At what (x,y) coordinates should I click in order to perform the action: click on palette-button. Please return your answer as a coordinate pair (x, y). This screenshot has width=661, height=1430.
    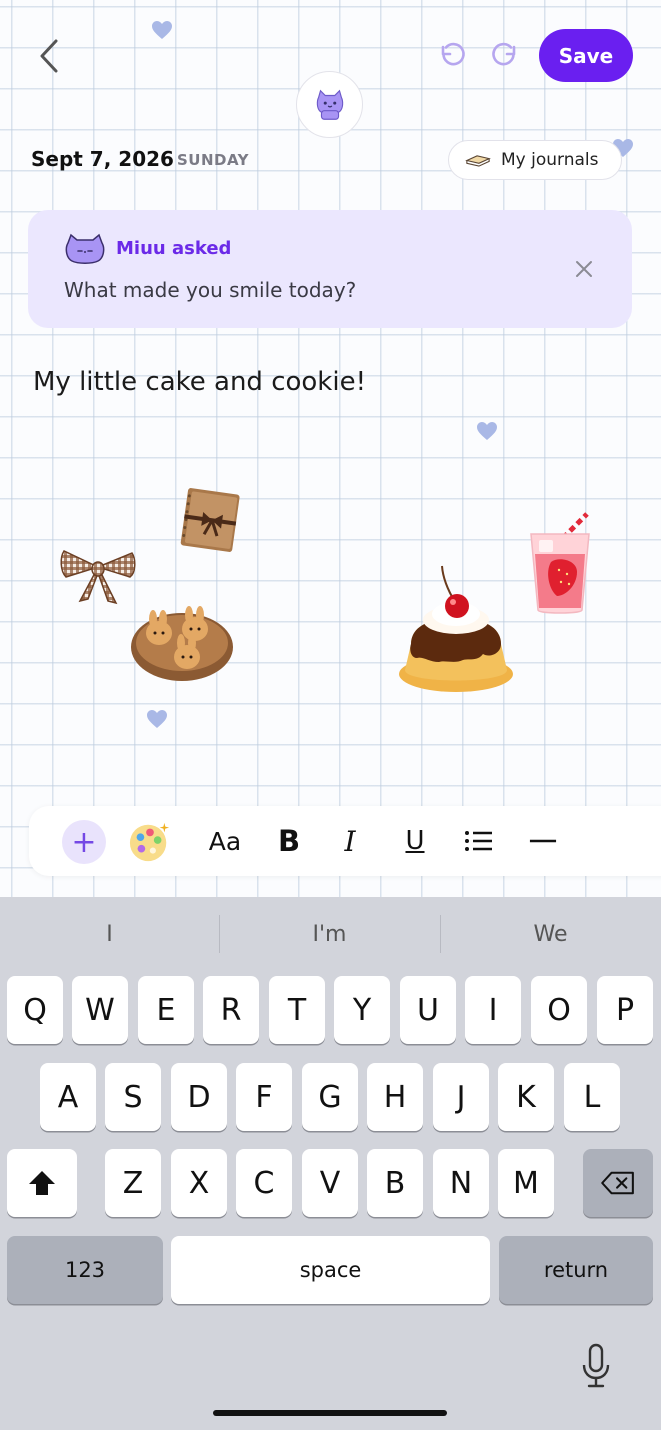
    Looking at the image, I should click on (150, 841).